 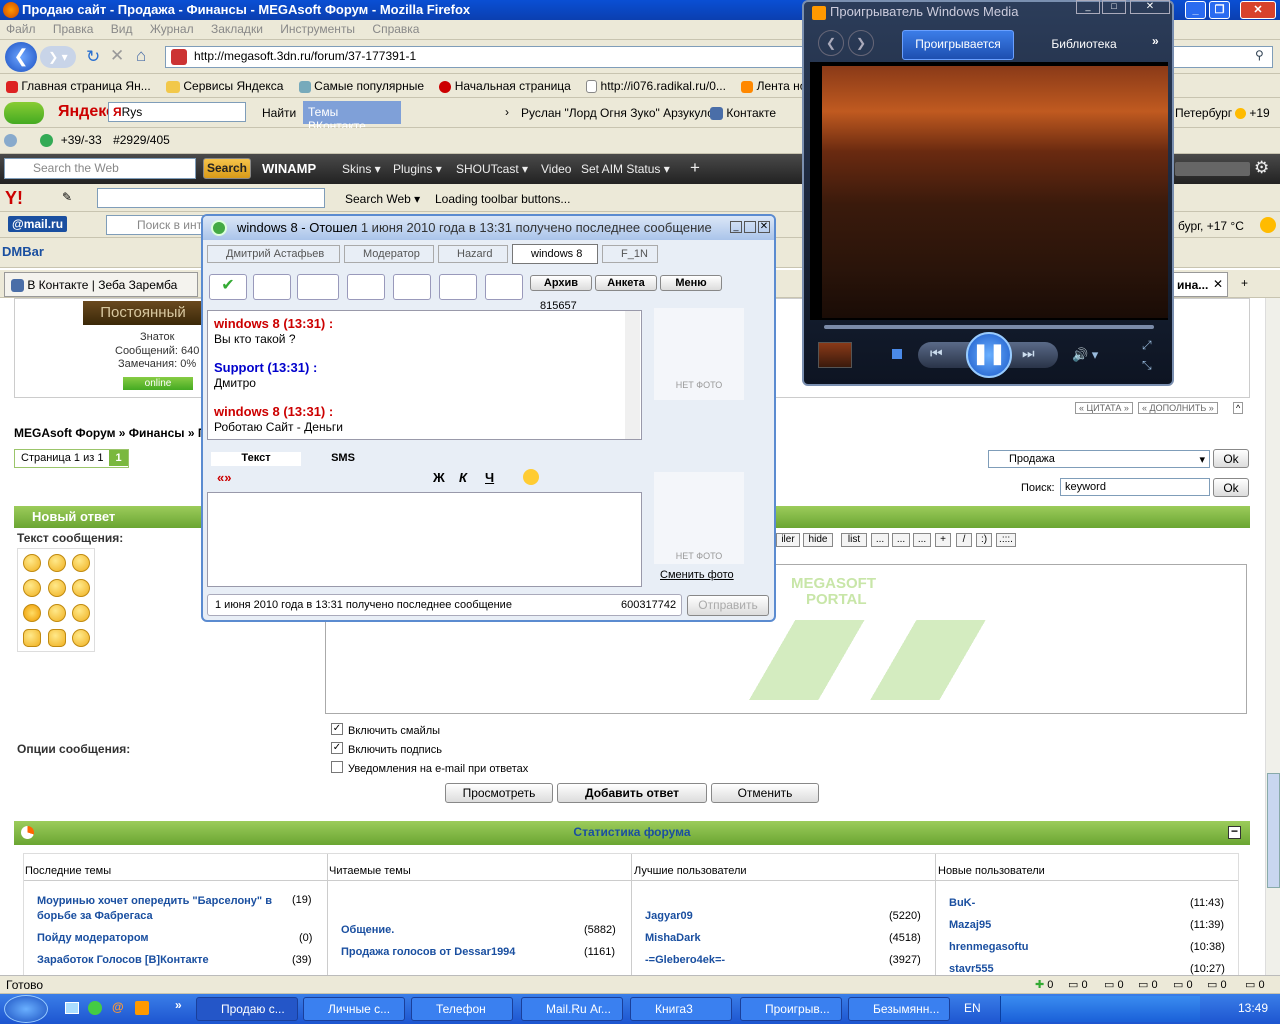 What do you see at coordinates (964, 540) in the screenshot?
I see `format-button-slash: /` at bounding box center [964, 540].